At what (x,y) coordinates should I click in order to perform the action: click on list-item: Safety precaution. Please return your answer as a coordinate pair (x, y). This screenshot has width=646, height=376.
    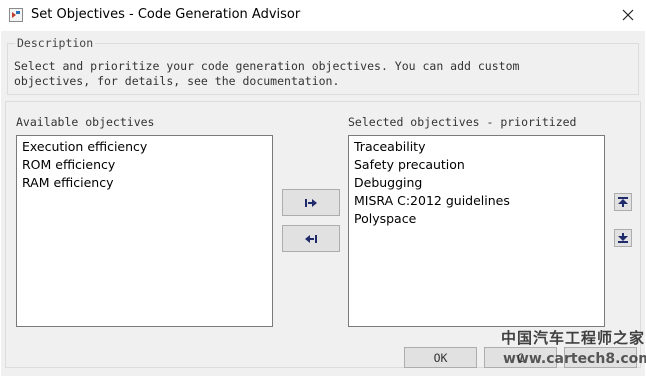
    Looking at the image, I should click on (476, 165).